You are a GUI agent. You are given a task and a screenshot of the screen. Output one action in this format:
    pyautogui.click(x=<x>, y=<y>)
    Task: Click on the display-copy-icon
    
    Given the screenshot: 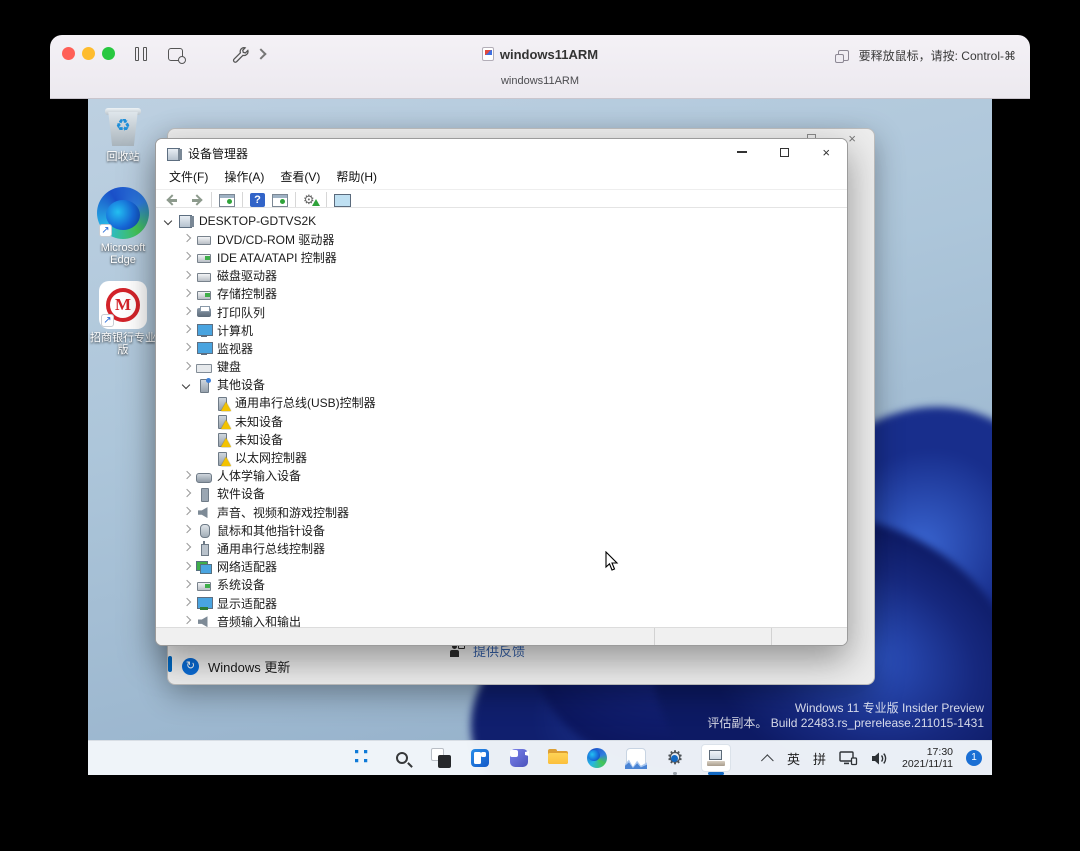 What is the action you would take?
    pyautogui.click(x=841, y=56)
    